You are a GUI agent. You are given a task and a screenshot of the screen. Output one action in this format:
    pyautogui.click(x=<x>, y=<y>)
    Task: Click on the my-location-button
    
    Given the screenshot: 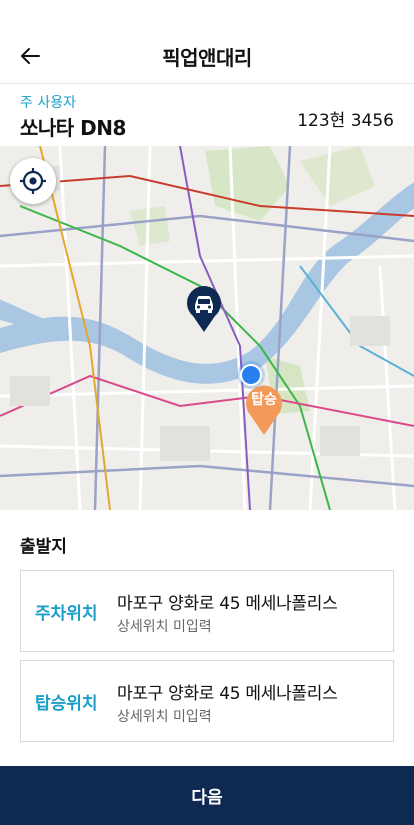 What is the action you would take?
    pyautogui.click(x=33, y=181)
    